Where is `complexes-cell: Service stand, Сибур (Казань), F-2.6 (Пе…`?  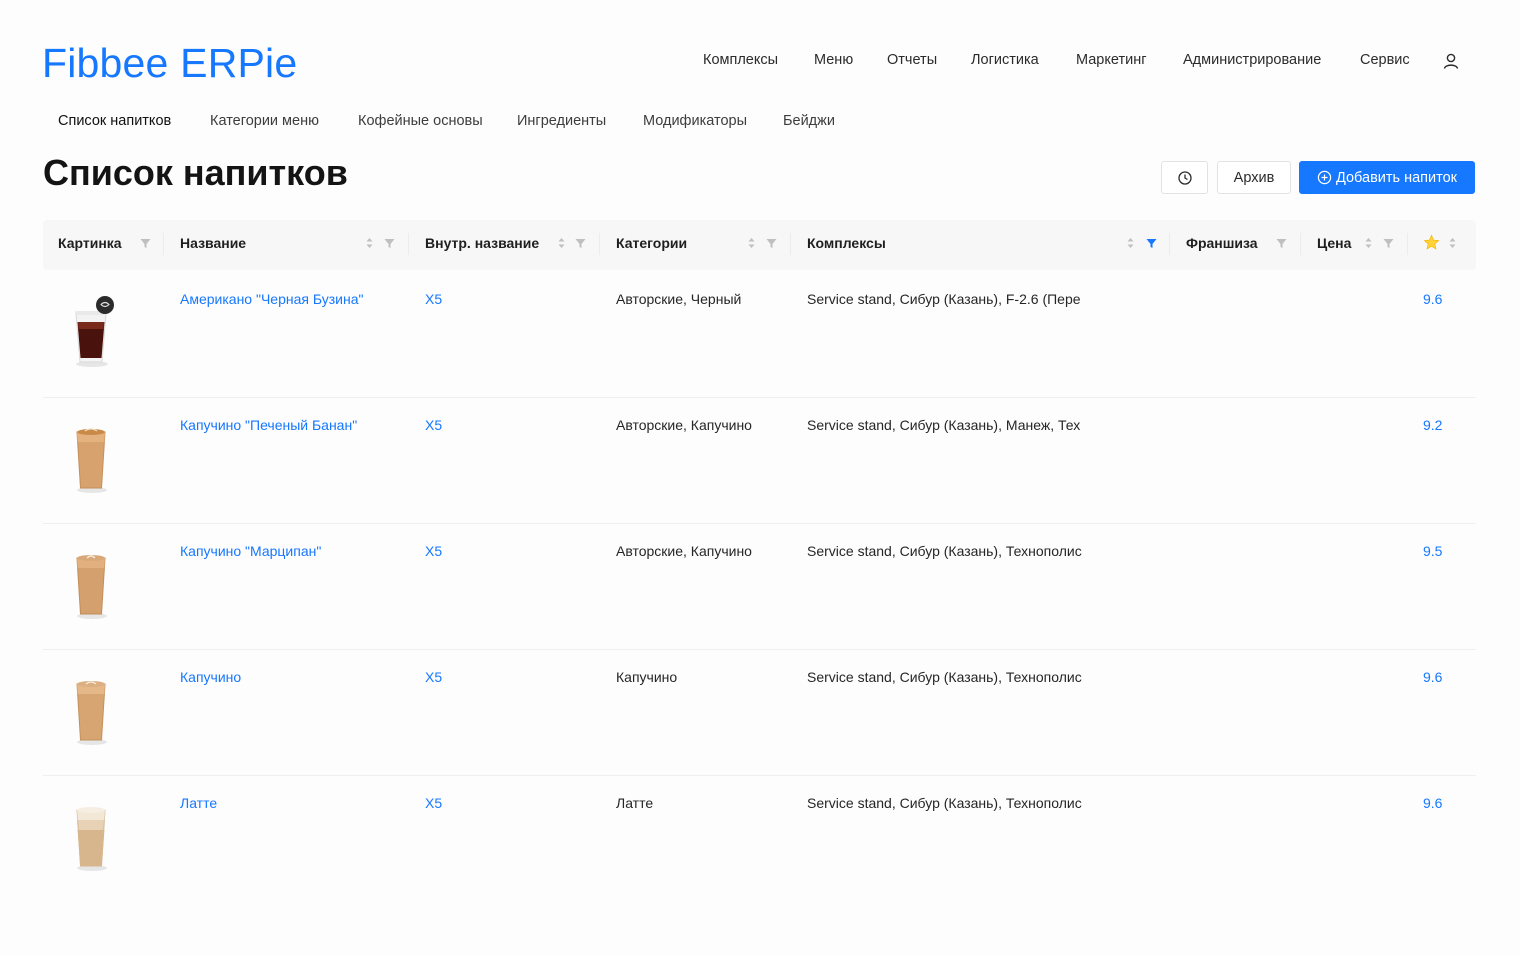
complexes-cell: Service stand, Сибур (Казань), F-2.6 (Пе… is located at coordinates (944, 299).